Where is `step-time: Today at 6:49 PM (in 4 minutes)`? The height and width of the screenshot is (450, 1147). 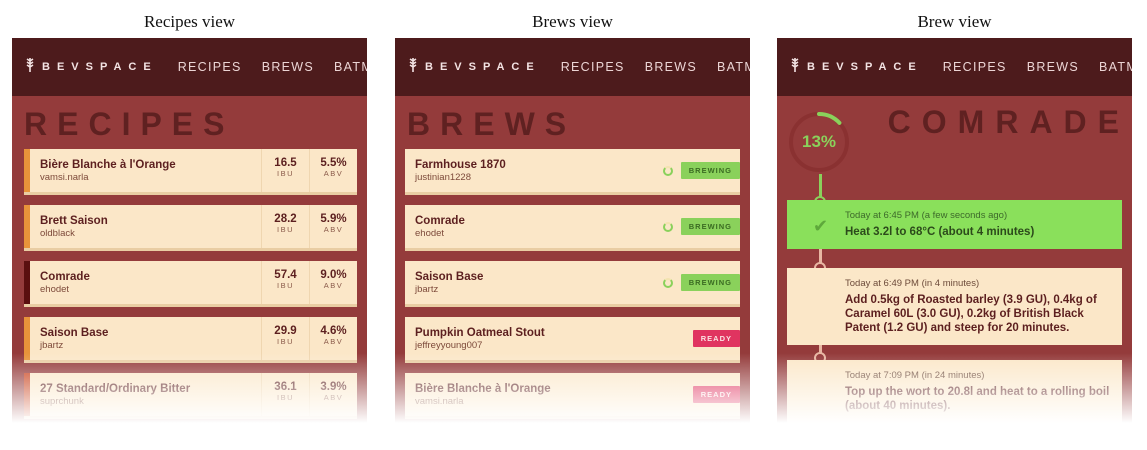 step-time: Today at 6:49 PM (in 4 minutes) is located at coordinates (912, 283).